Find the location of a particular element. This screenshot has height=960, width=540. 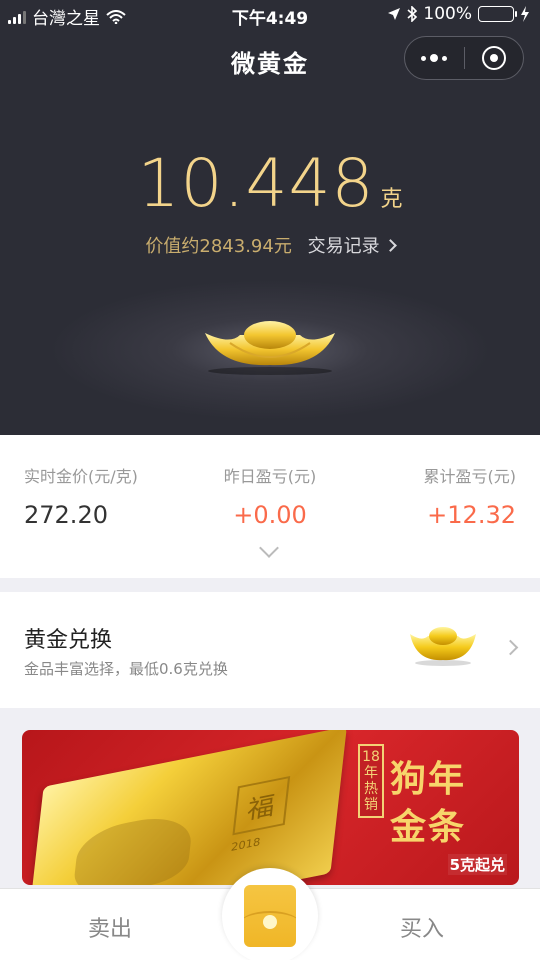

promo-banner: 福 2018 18年热销 狗年 金条 5克起兑 is located at coordinates (270, 807).